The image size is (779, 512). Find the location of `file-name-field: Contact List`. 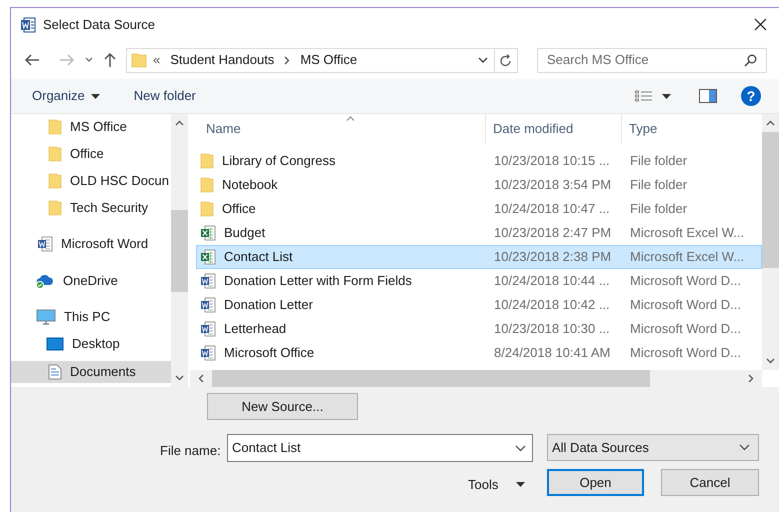

file-name-field: Contact List is located at coordinates (380, 448).